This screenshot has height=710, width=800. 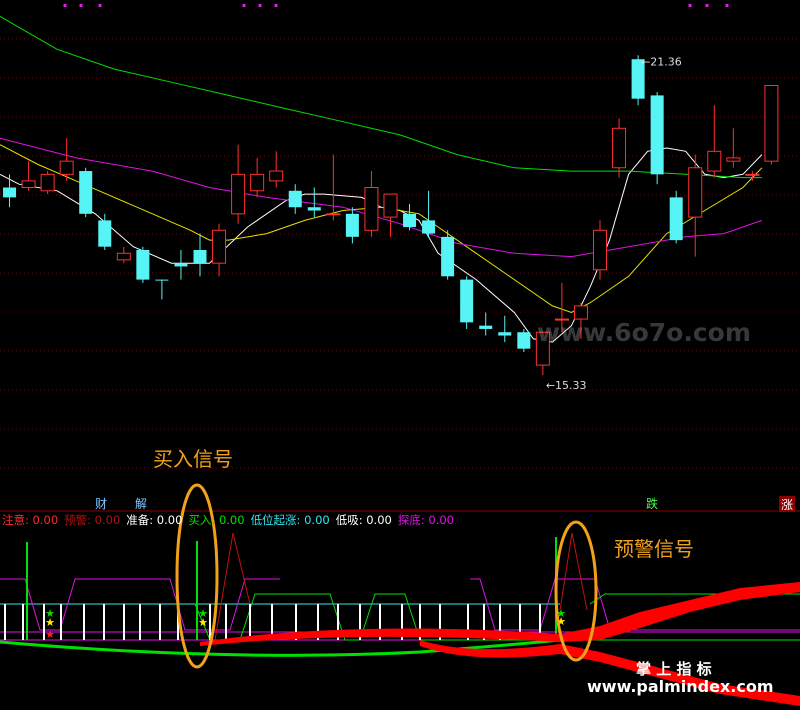 What do you see at coordinates (661, 61) in the screenshot?
I see `high-price-label: ←21.36` at bounding box center [661, 61].